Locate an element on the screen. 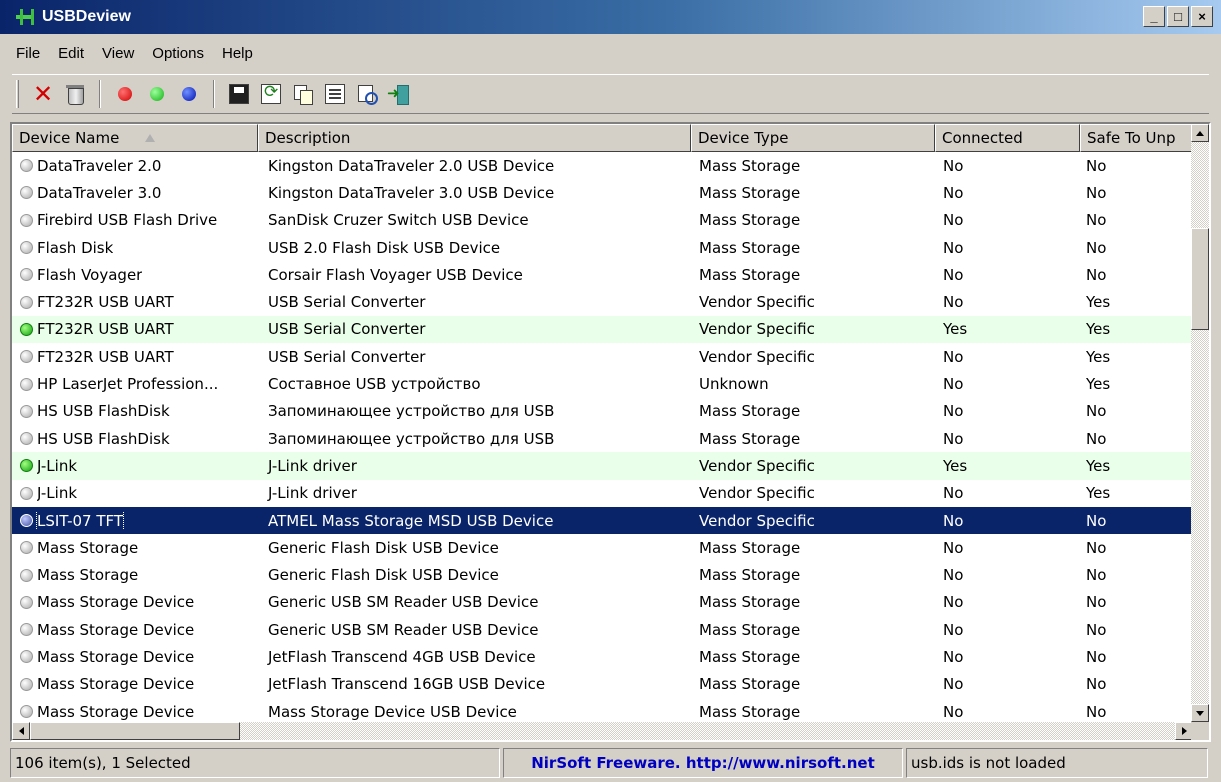 The image size is (1221, 782). nirsoft-link: NirSoft Freeware. http://www.nirsoft.net is located at coordinates (703, 763).